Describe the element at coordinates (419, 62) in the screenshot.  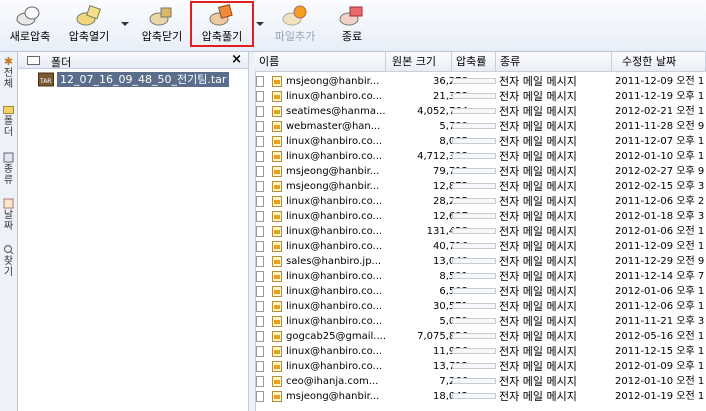
I see `column-size: 원본 크기` at that location.